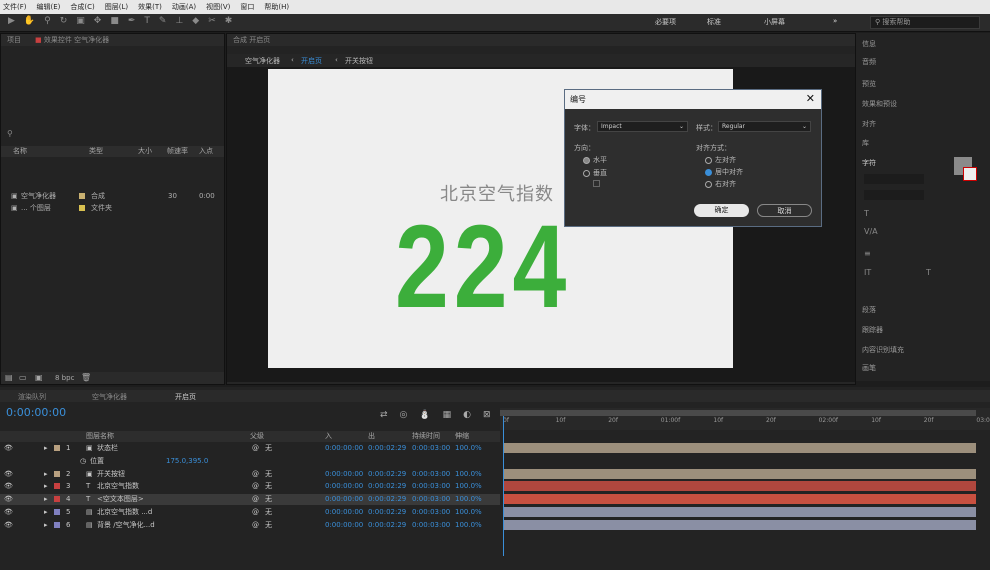 The width and height of the screenshot is (990, 570). What do you see at coordinates (665, 23) in the screenshot?
I see `workspace-essentials: 必要项` at bounding box center [665, 23].